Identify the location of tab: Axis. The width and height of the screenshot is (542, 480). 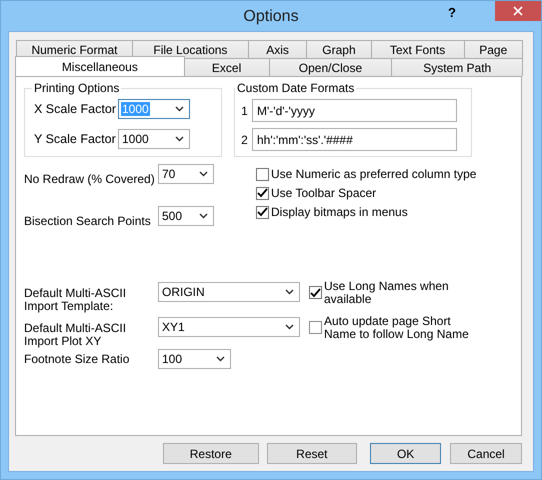
(278, 49).